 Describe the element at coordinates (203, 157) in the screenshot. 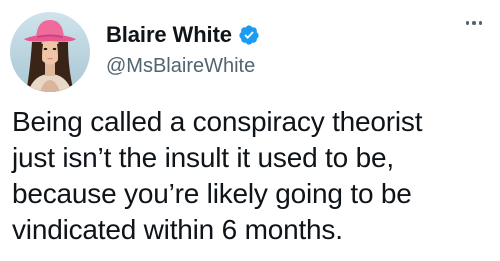

I see `tweet-text-line: just isn’t the insult it used to be,` at that location.